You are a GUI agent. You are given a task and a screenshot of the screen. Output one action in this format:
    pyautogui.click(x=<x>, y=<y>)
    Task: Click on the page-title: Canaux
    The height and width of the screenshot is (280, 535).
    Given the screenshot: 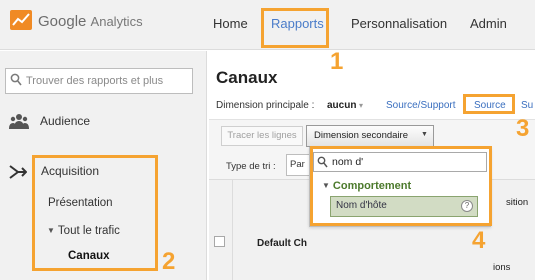 What is the action you would take?
    pyautogui.click(x=247, y=77)
    